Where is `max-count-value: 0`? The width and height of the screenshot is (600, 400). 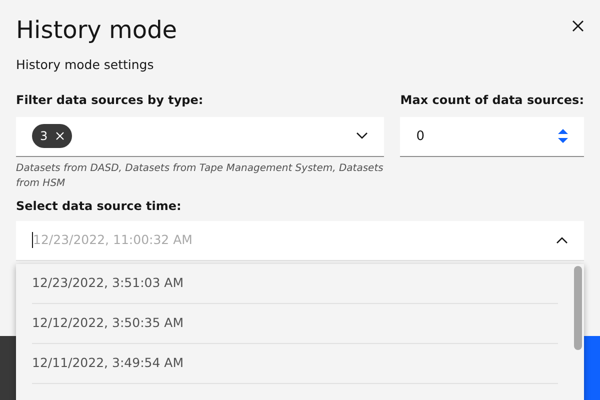
max-count-value: 0 is located at coordinates (420, 137).